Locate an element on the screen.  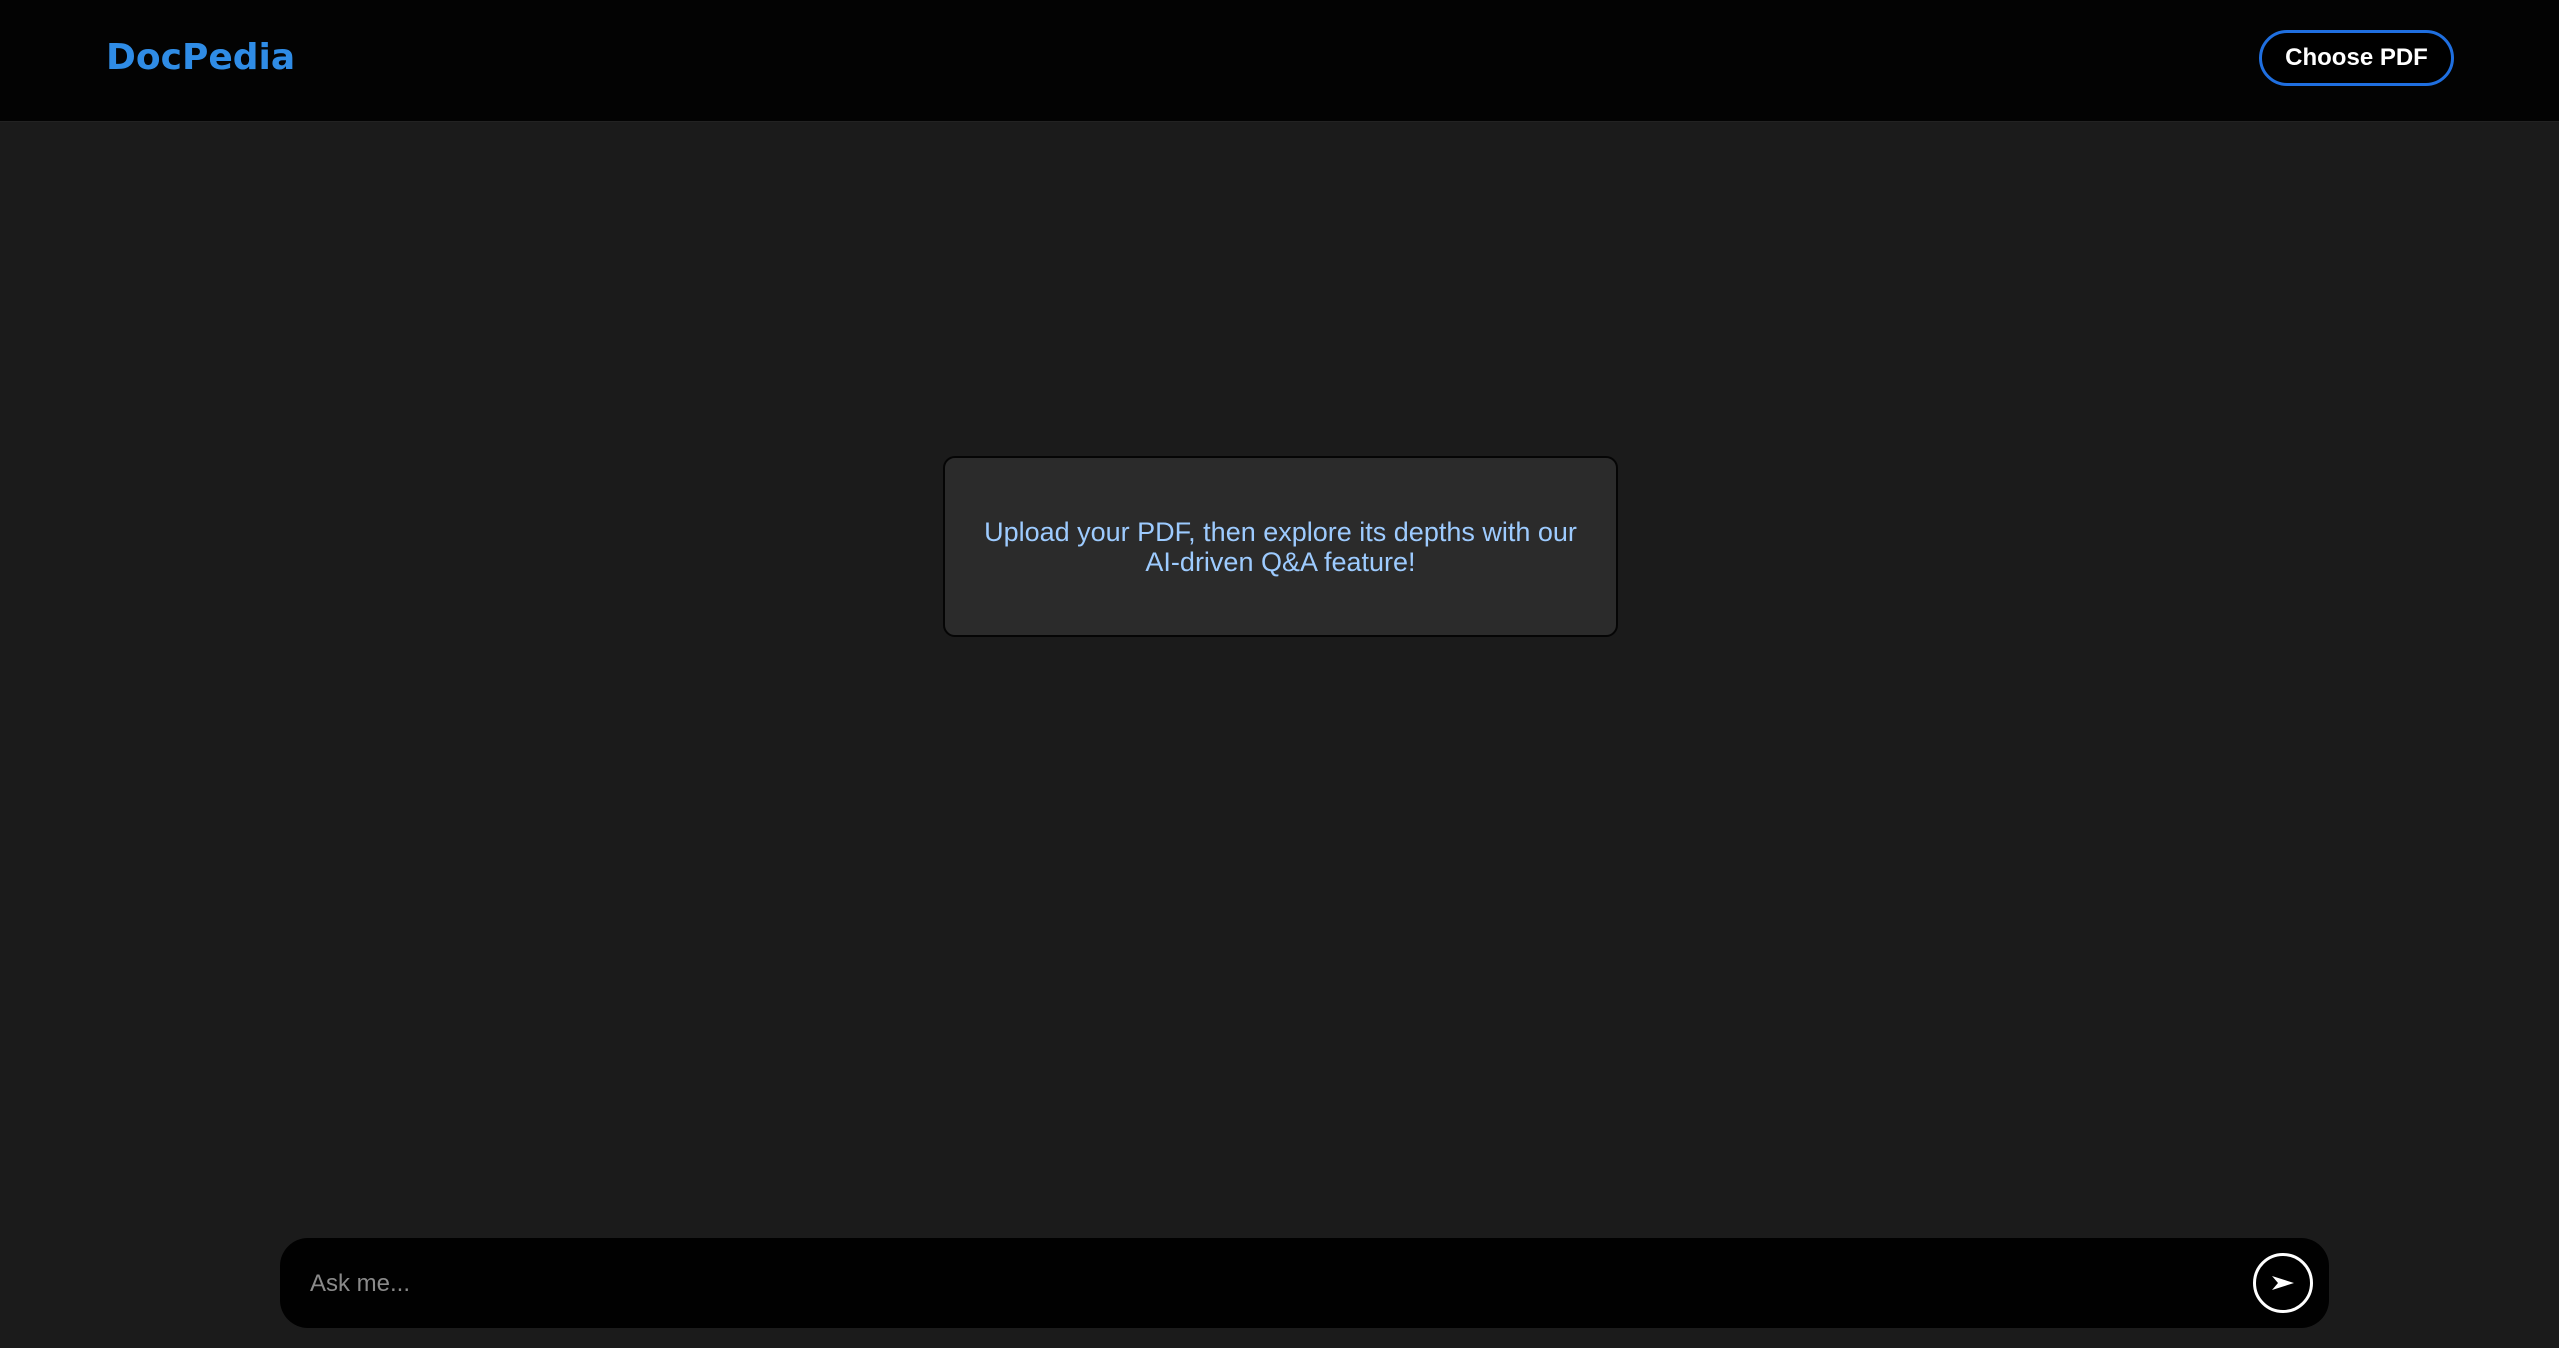
app-header: DocPedia Choose PDF is located at coordinates (1279, 61).